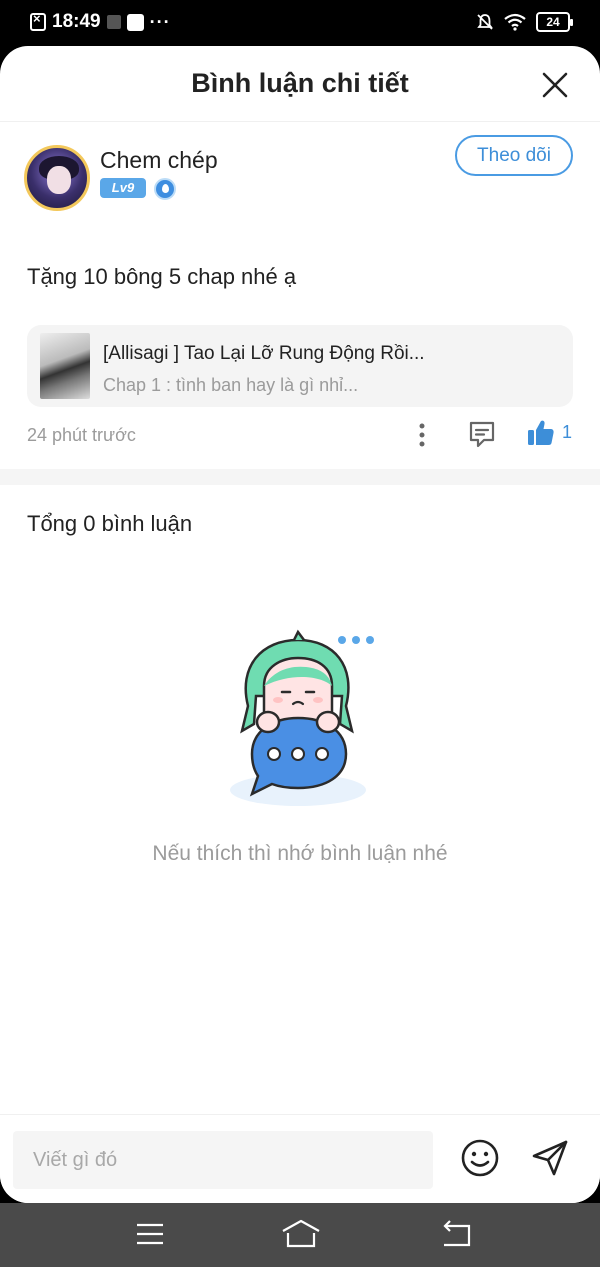 The image size is (600, 1267). What do you see at coordinates (514, 155) in the screenshot?
I see `follow-button: Theo dõi` at bounding box center [514, 155].